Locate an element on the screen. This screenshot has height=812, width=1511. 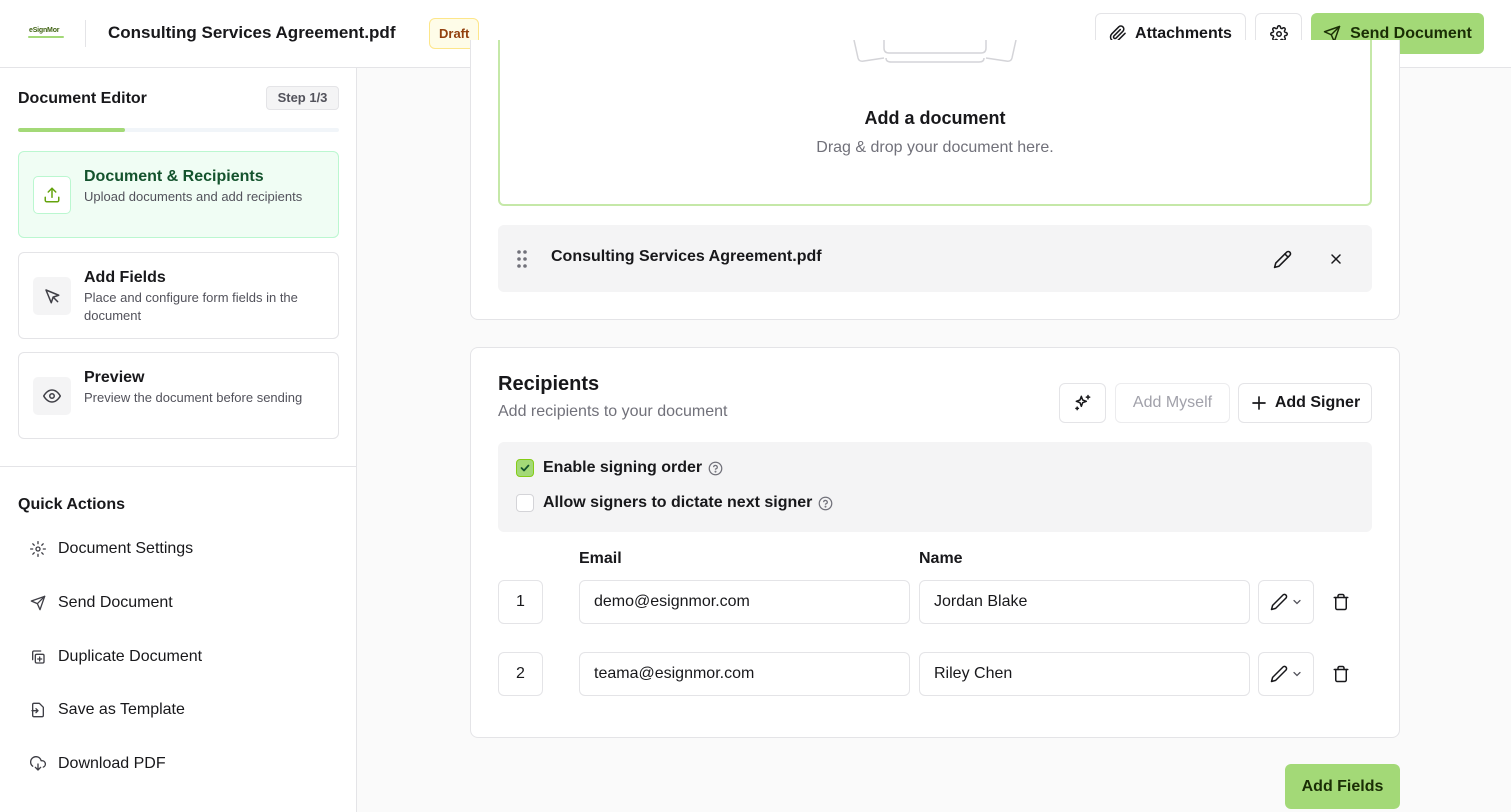
step-title: Preview is located at coordinates (114, 377).